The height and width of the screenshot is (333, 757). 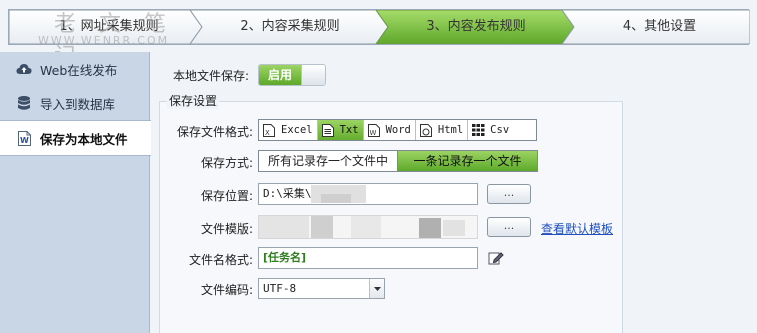 What do you see at coordinates (193, 100) in the screenshot?
I see `save-settings-title: 保存设置` at bounding box center [193, 100].